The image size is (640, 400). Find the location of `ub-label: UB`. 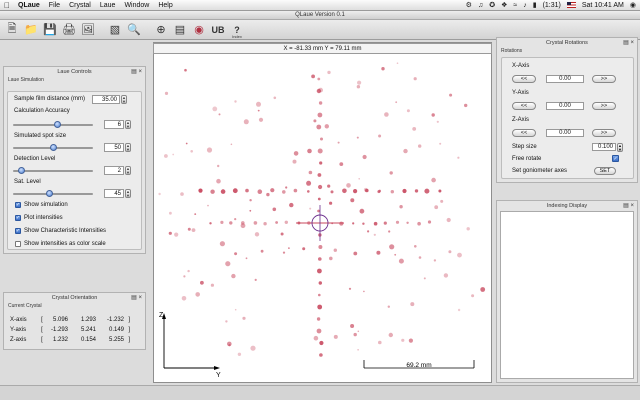

ub-label: UB is located at coordinates (218, 29).